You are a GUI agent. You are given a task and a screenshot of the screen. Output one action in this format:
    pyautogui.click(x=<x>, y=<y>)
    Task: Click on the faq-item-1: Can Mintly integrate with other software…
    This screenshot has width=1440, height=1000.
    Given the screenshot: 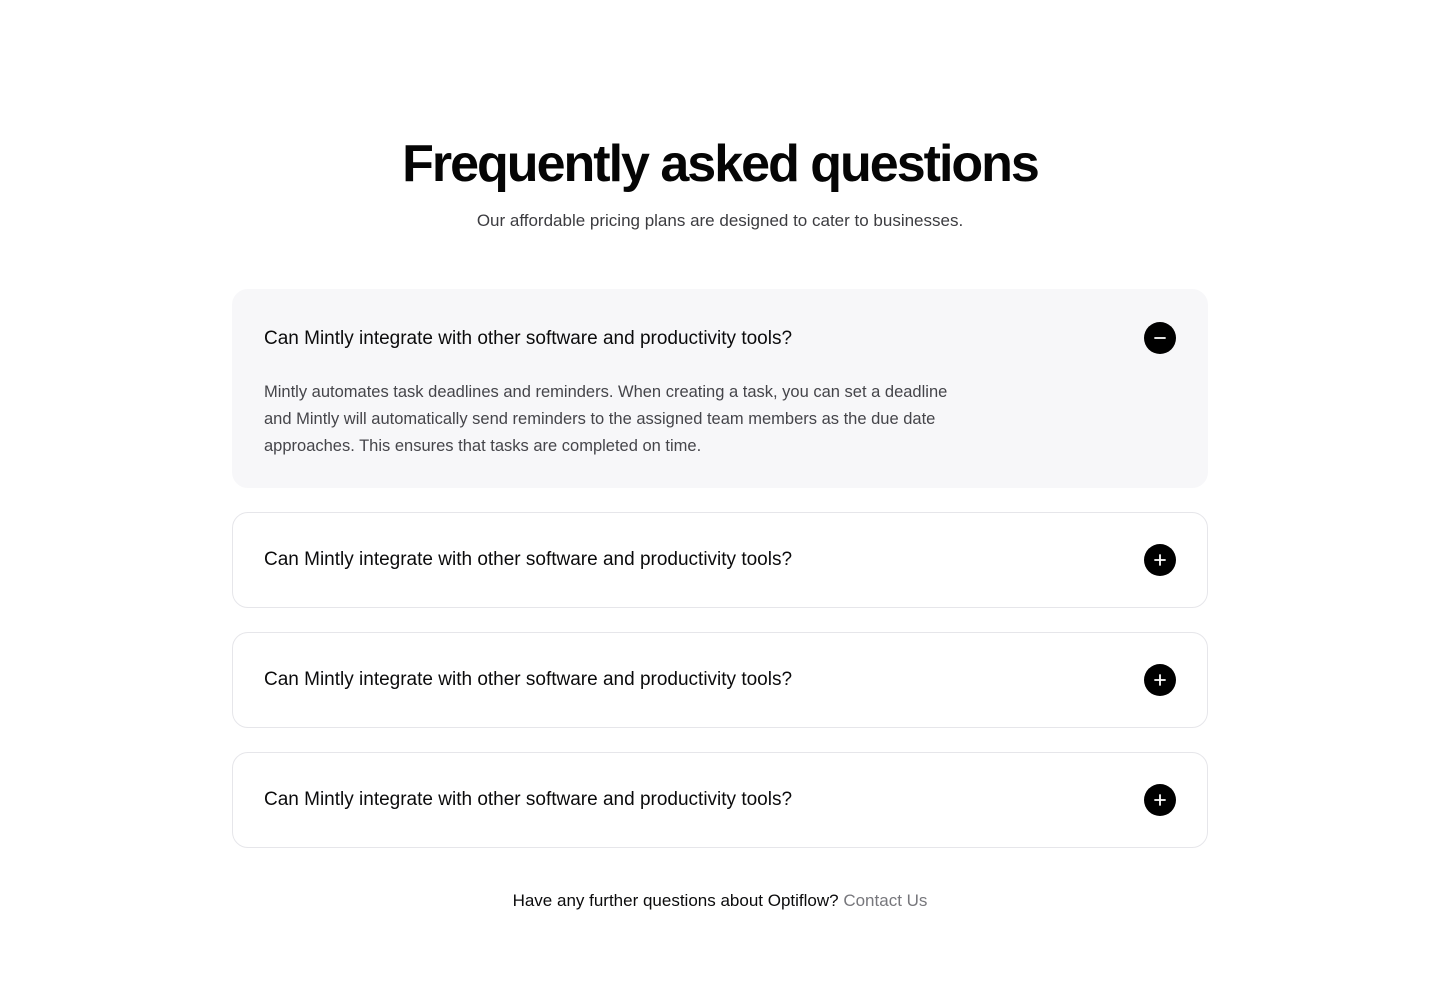 What is the action you would take?
    pyautogui.click(x=720, y=388)
    